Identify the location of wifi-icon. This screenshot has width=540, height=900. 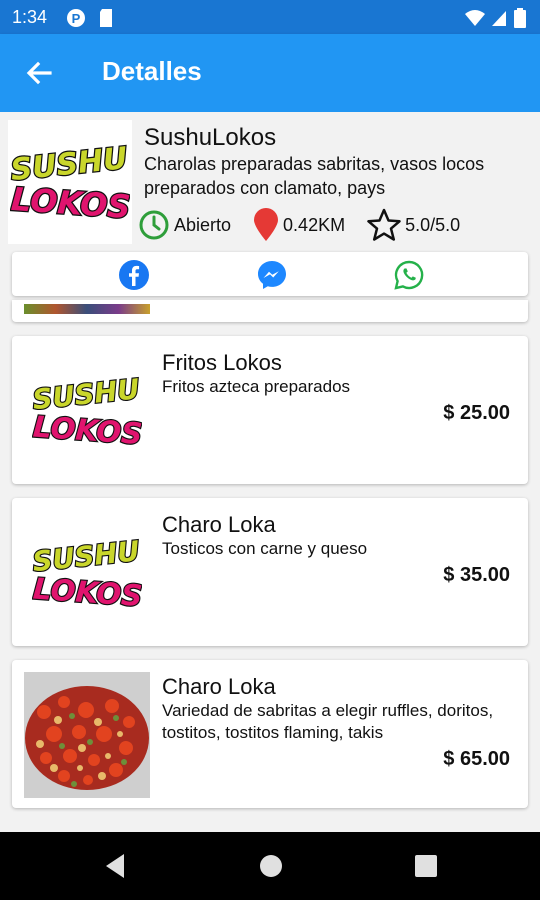
(475, 18).